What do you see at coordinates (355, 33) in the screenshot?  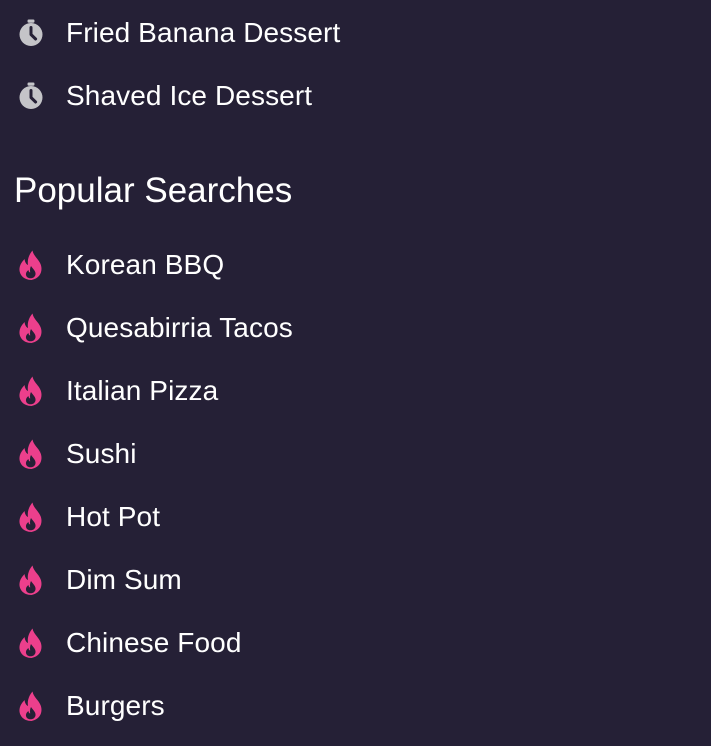 I see `recent-search-item: Fried Banana Dessert` at bounding box center [355, 33].